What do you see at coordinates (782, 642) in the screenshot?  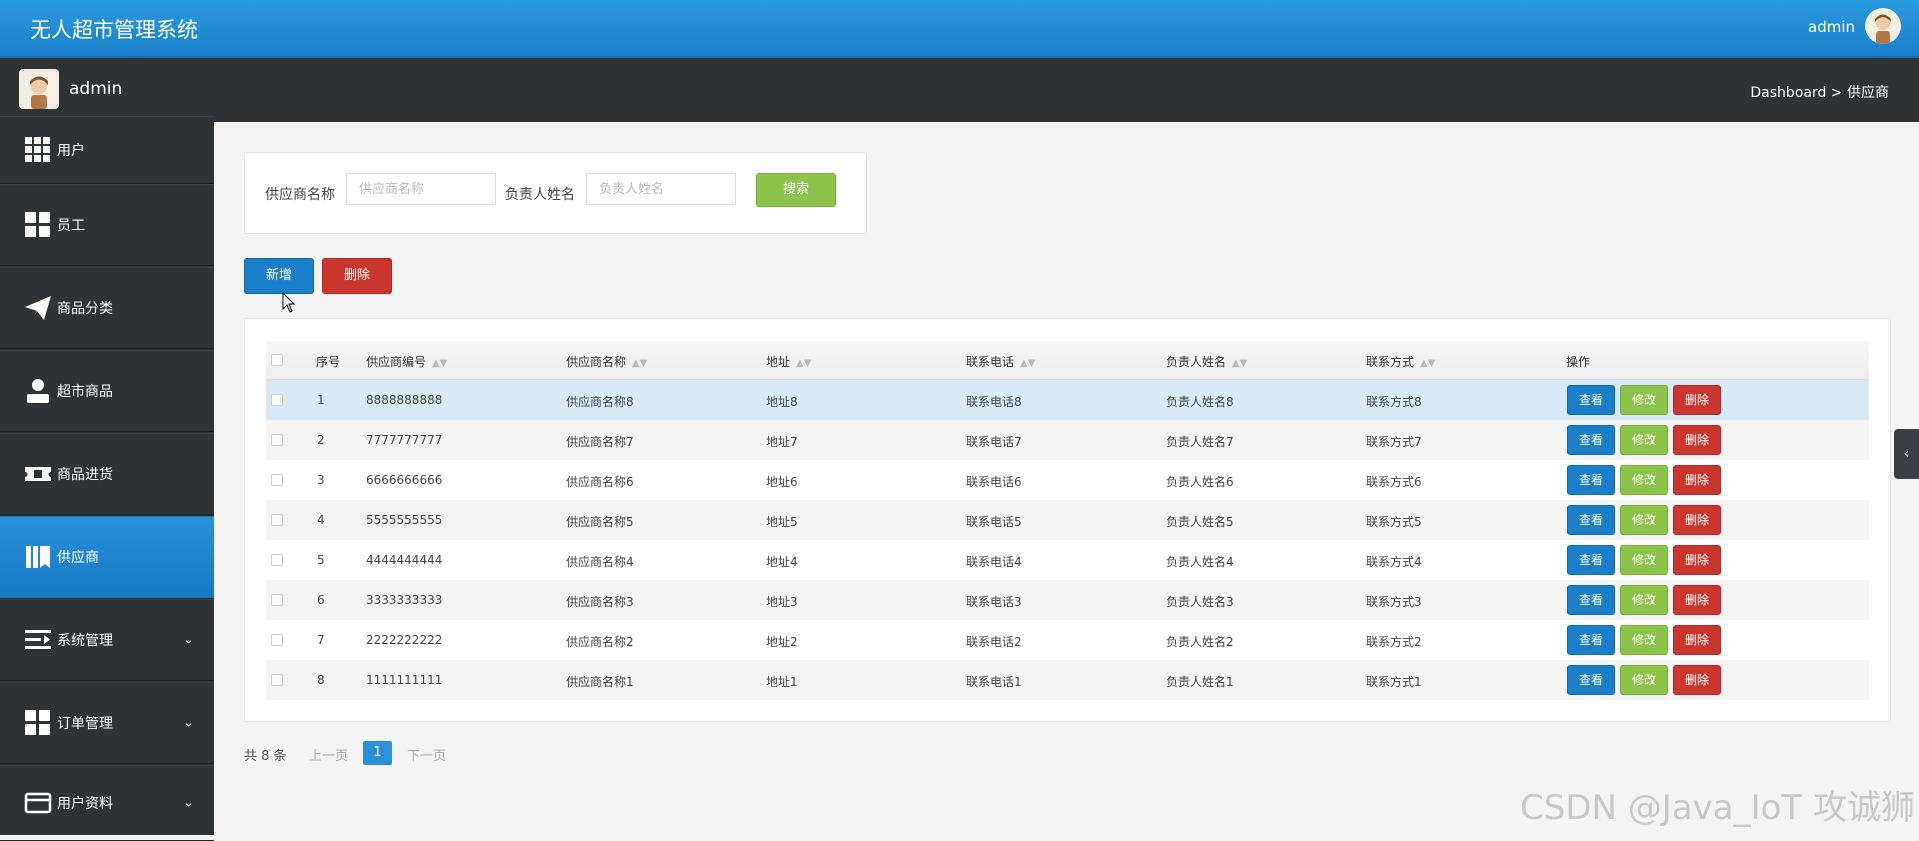 I see `cell-address: 地址2` at bounding box center [782, 642].